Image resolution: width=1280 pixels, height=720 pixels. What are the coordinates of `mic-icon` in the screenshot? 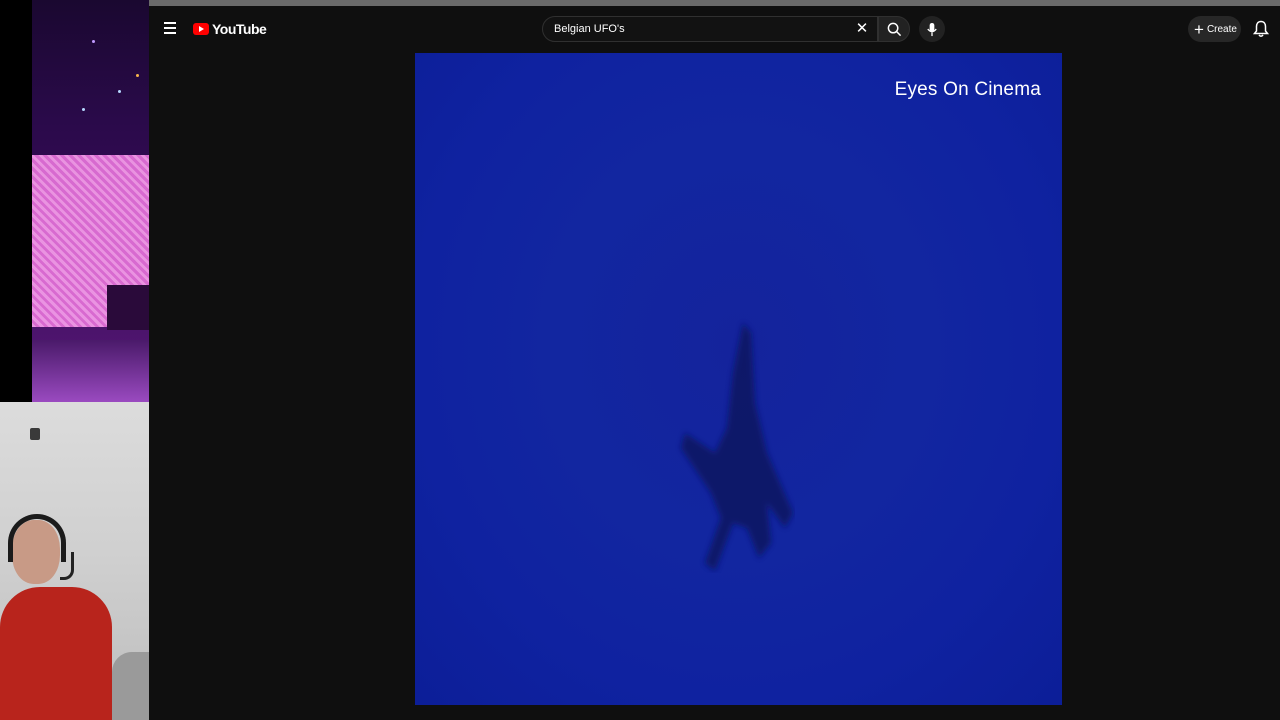 It's located at (932, 29).